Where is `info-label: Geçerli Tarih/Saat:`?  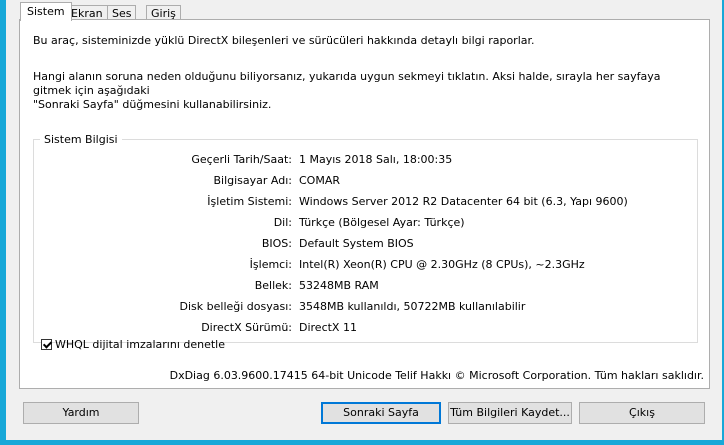 info-label: Geçerli Tarih/Saat: is located at coordinates (241, 159).